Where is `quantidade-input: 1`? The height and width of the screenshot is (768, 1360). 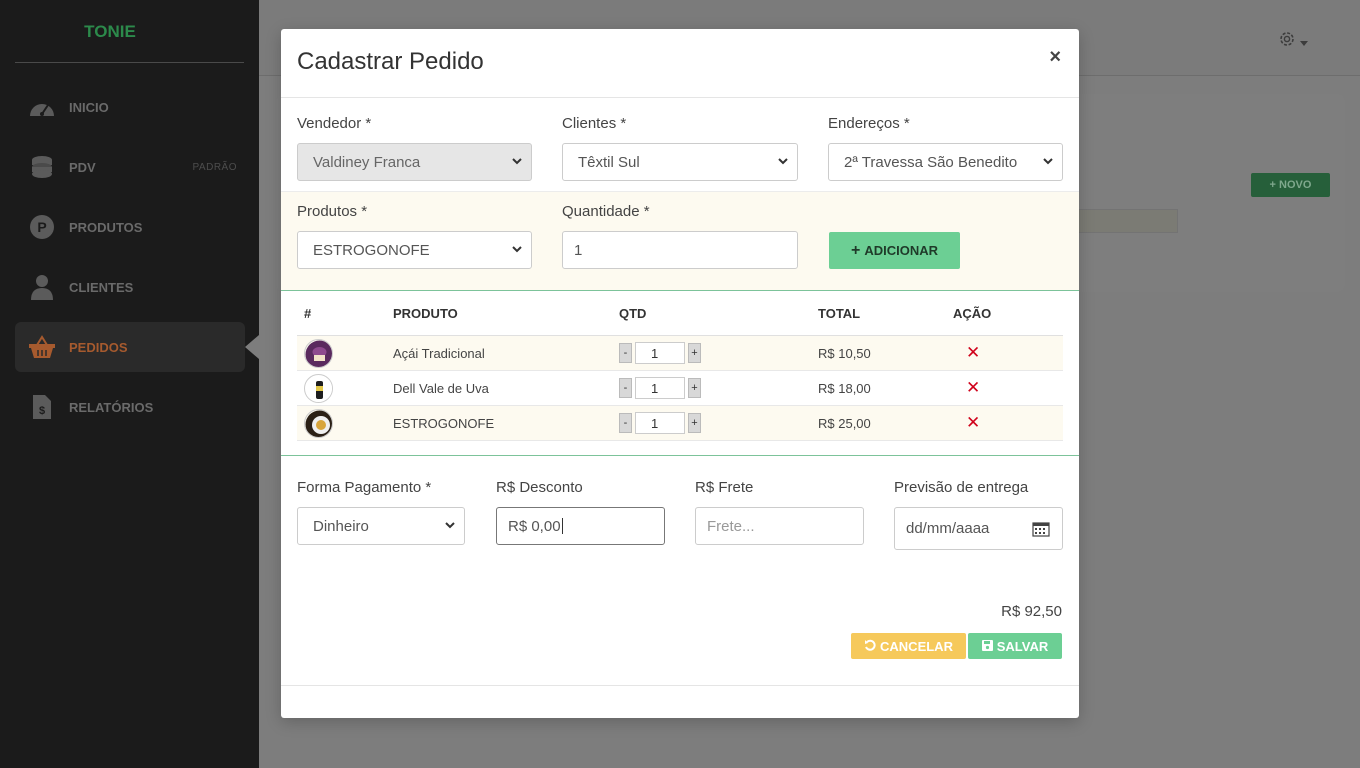
quantidade-input: 1 is located at coordinates (680, 250).